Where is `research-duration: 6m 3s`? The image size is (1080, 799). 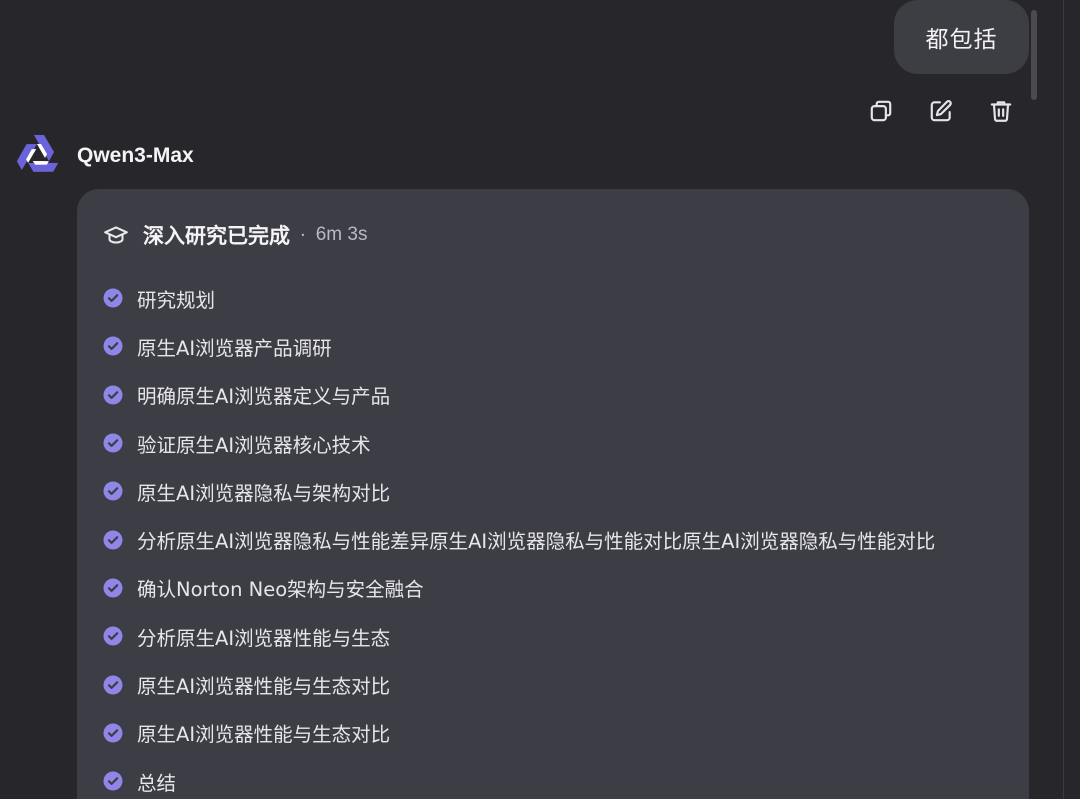 research-duration: 6m 3s is located at coordinates (341, 234).